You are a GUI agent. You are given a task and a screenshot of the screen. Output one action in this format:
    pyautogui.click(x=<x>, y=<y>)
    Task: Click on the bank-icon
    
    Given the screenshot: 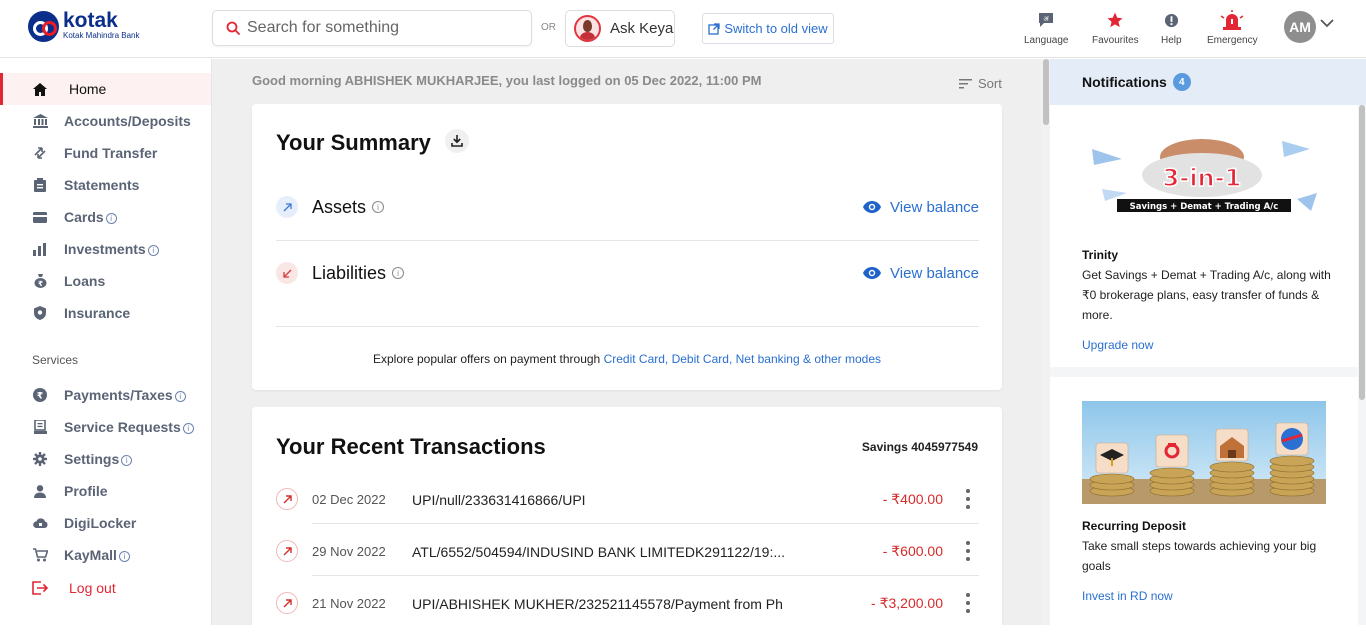 What is the action you would take?
    pyautogui.click(x=40, y=121)
    